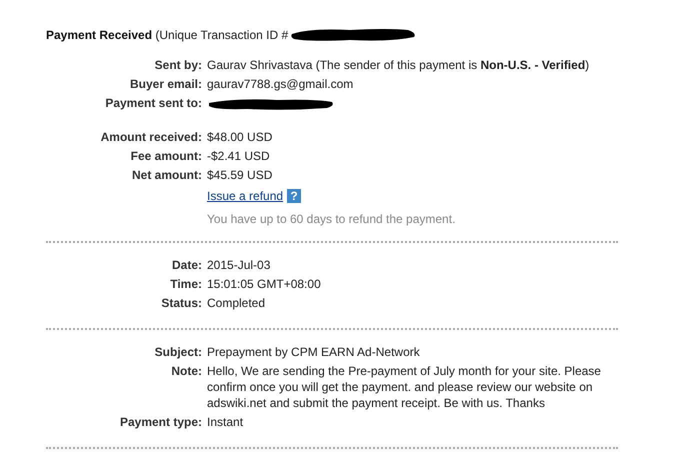 The image size is (685, 454). What do you see at coordinates (153, 103) in the screenshot?
I see `field-label: Payment sent to:` at bounding box center [153, 103].